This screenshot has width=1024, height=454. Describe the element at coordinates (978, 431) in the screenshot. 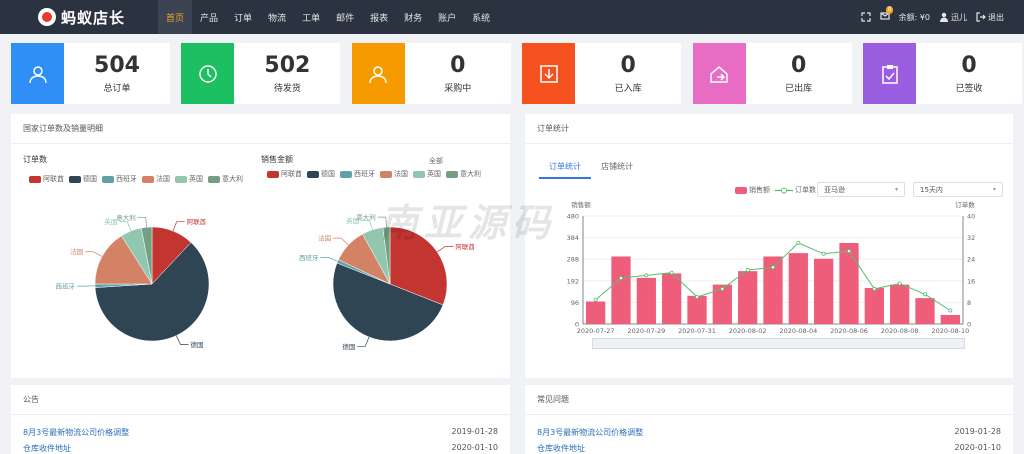

I see `faq-date: 2019-01-28` at that location.